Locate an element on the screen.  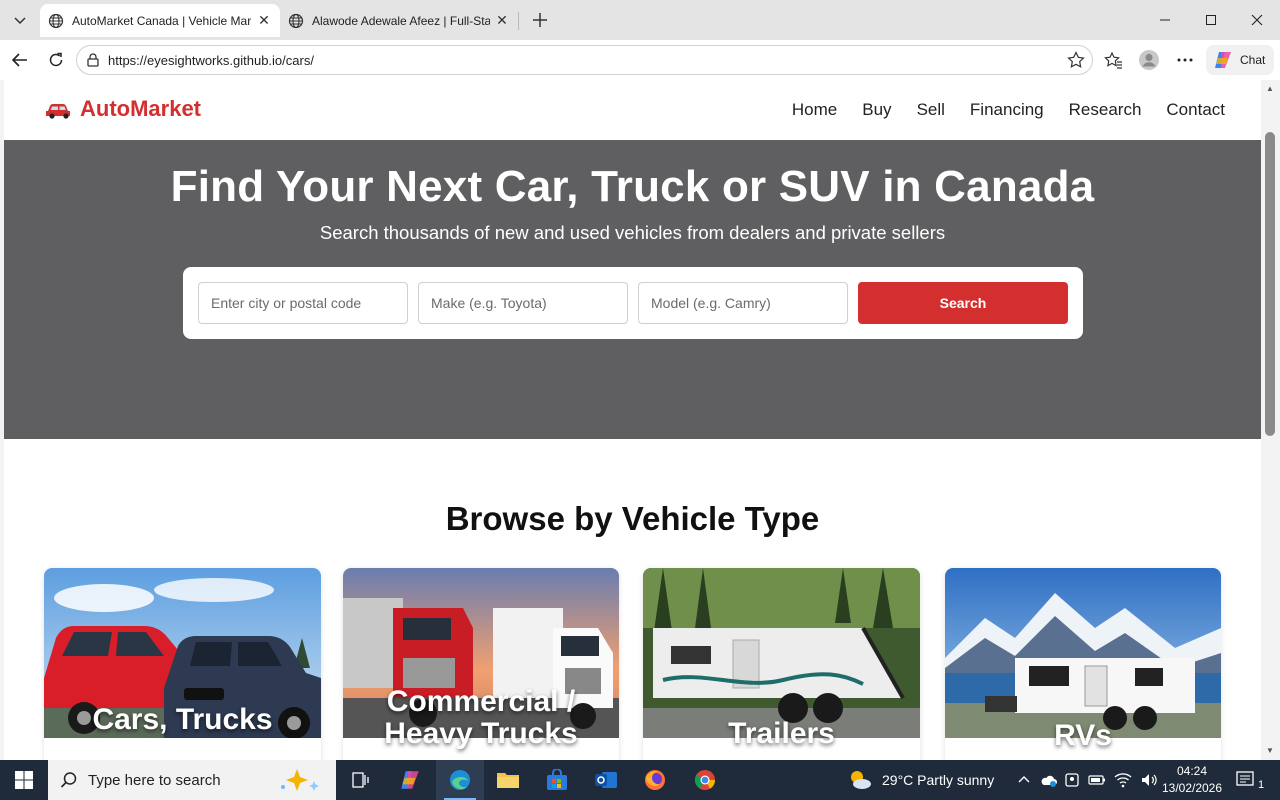
wifi-icon is located at coordinates (1123, 780).